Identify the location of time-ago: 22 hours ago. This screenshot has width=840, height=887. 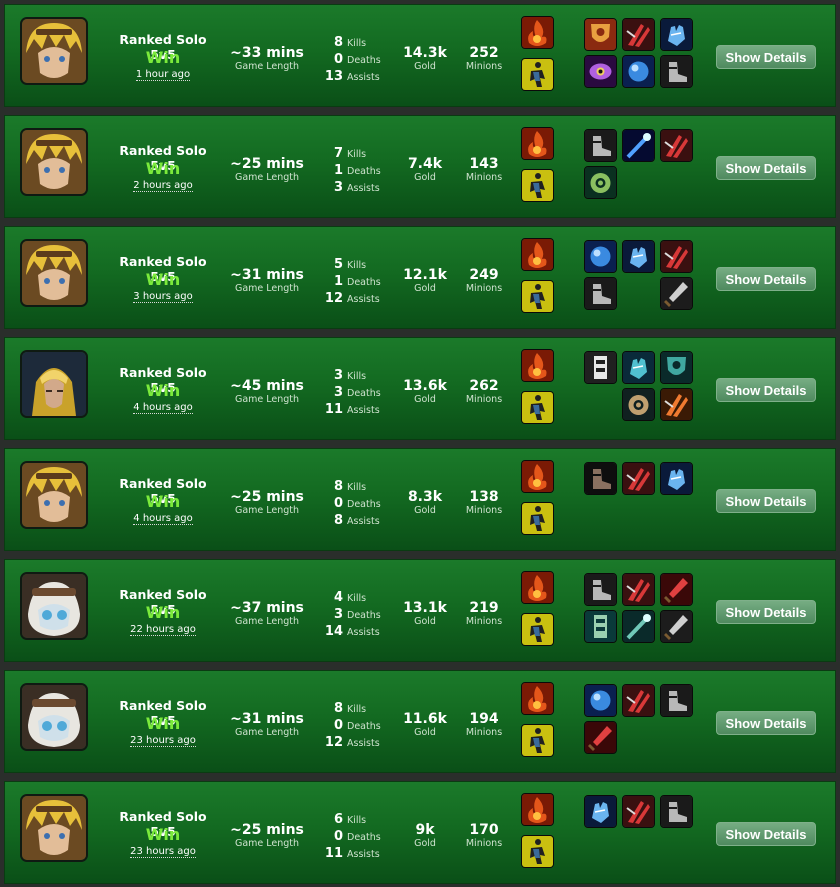
(163, 630).